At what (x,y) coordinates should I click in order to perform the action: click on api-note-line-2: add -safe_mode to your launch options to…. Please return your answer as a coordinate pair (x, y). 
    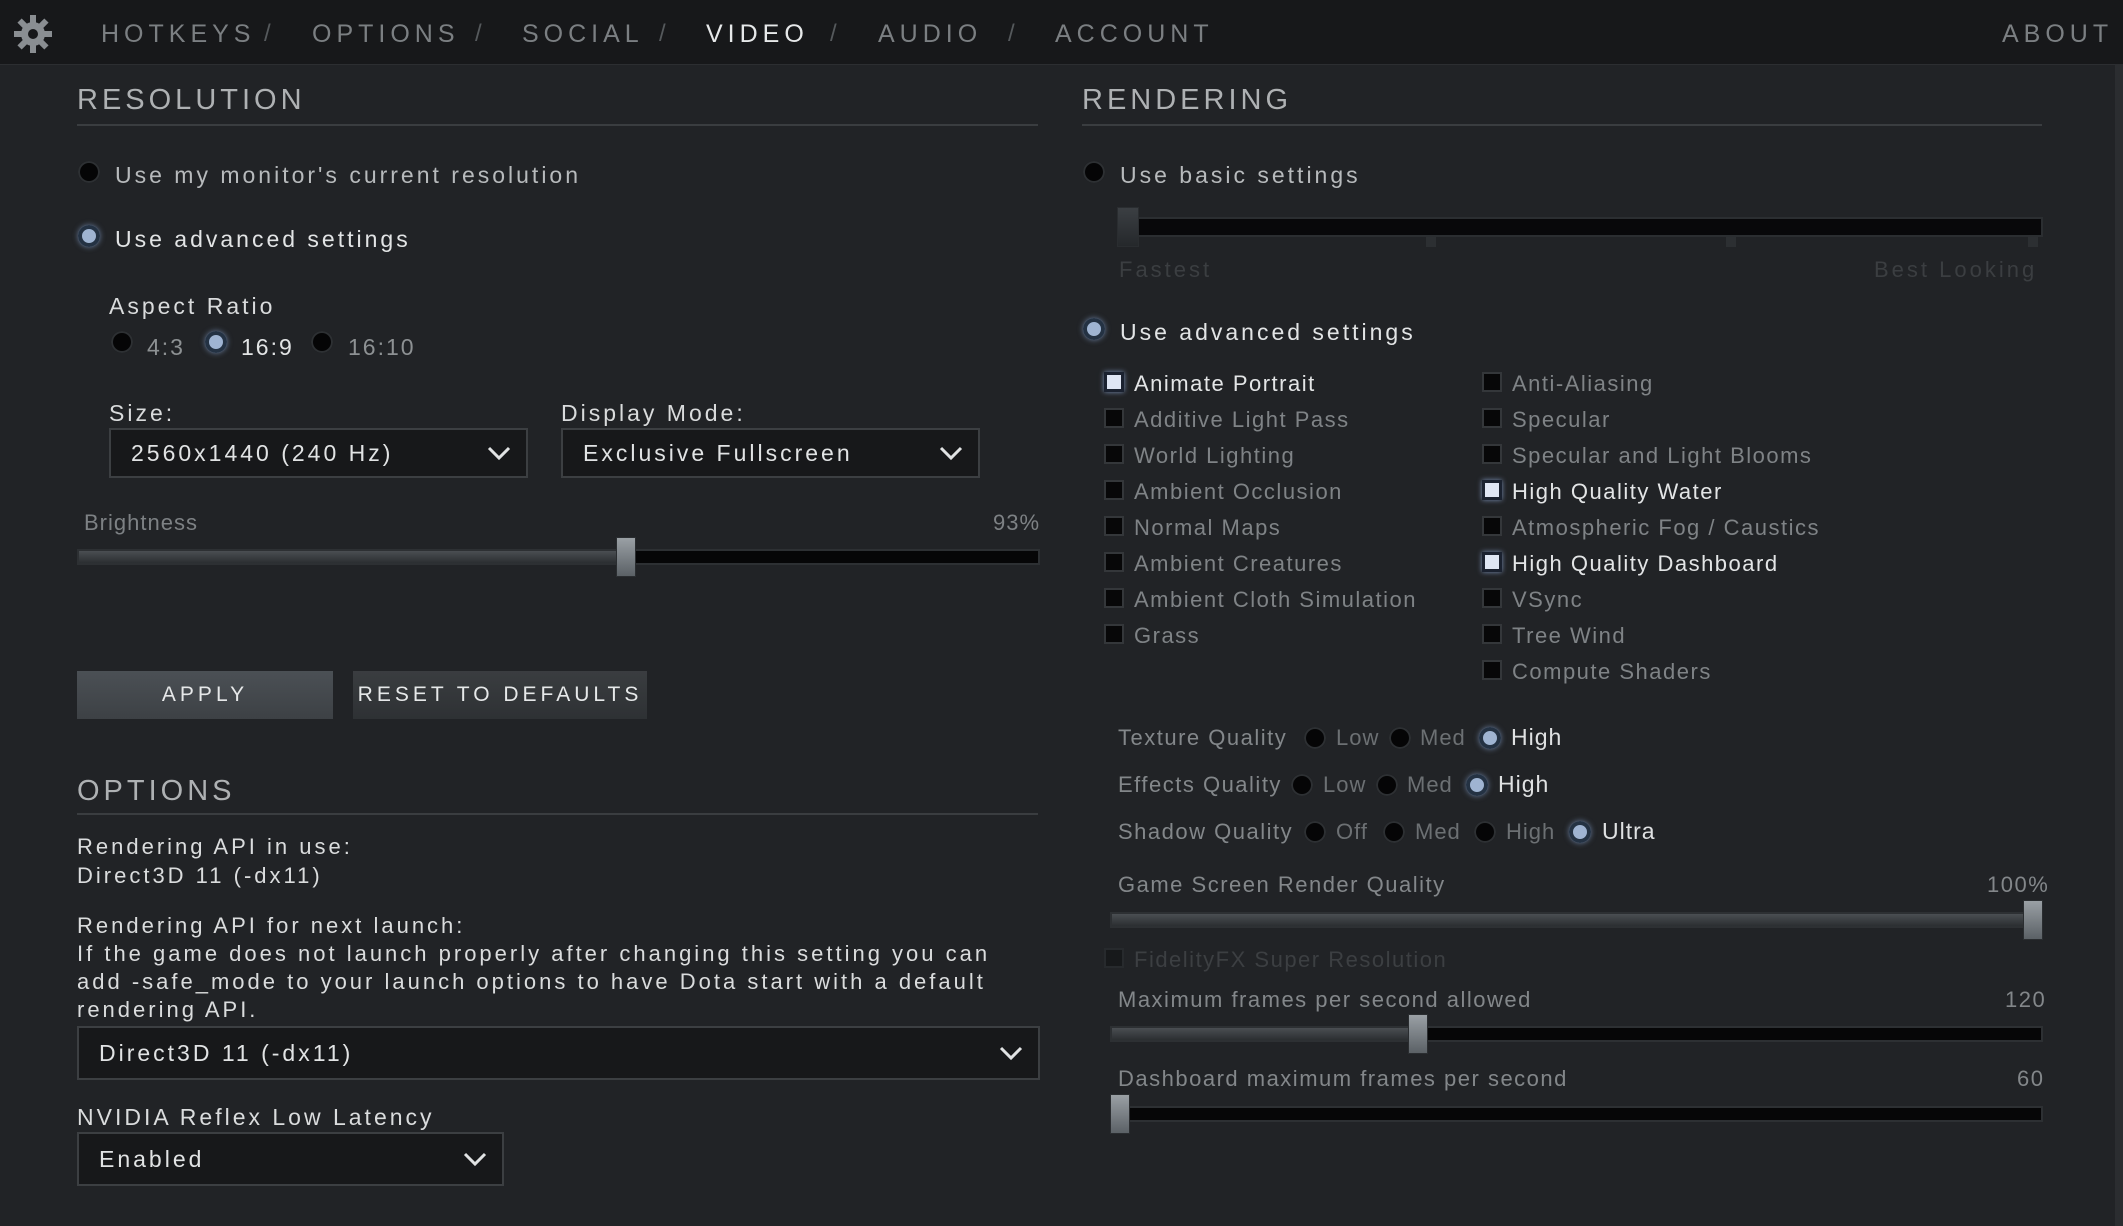
    Looking at the image, I should click on (531, 981).